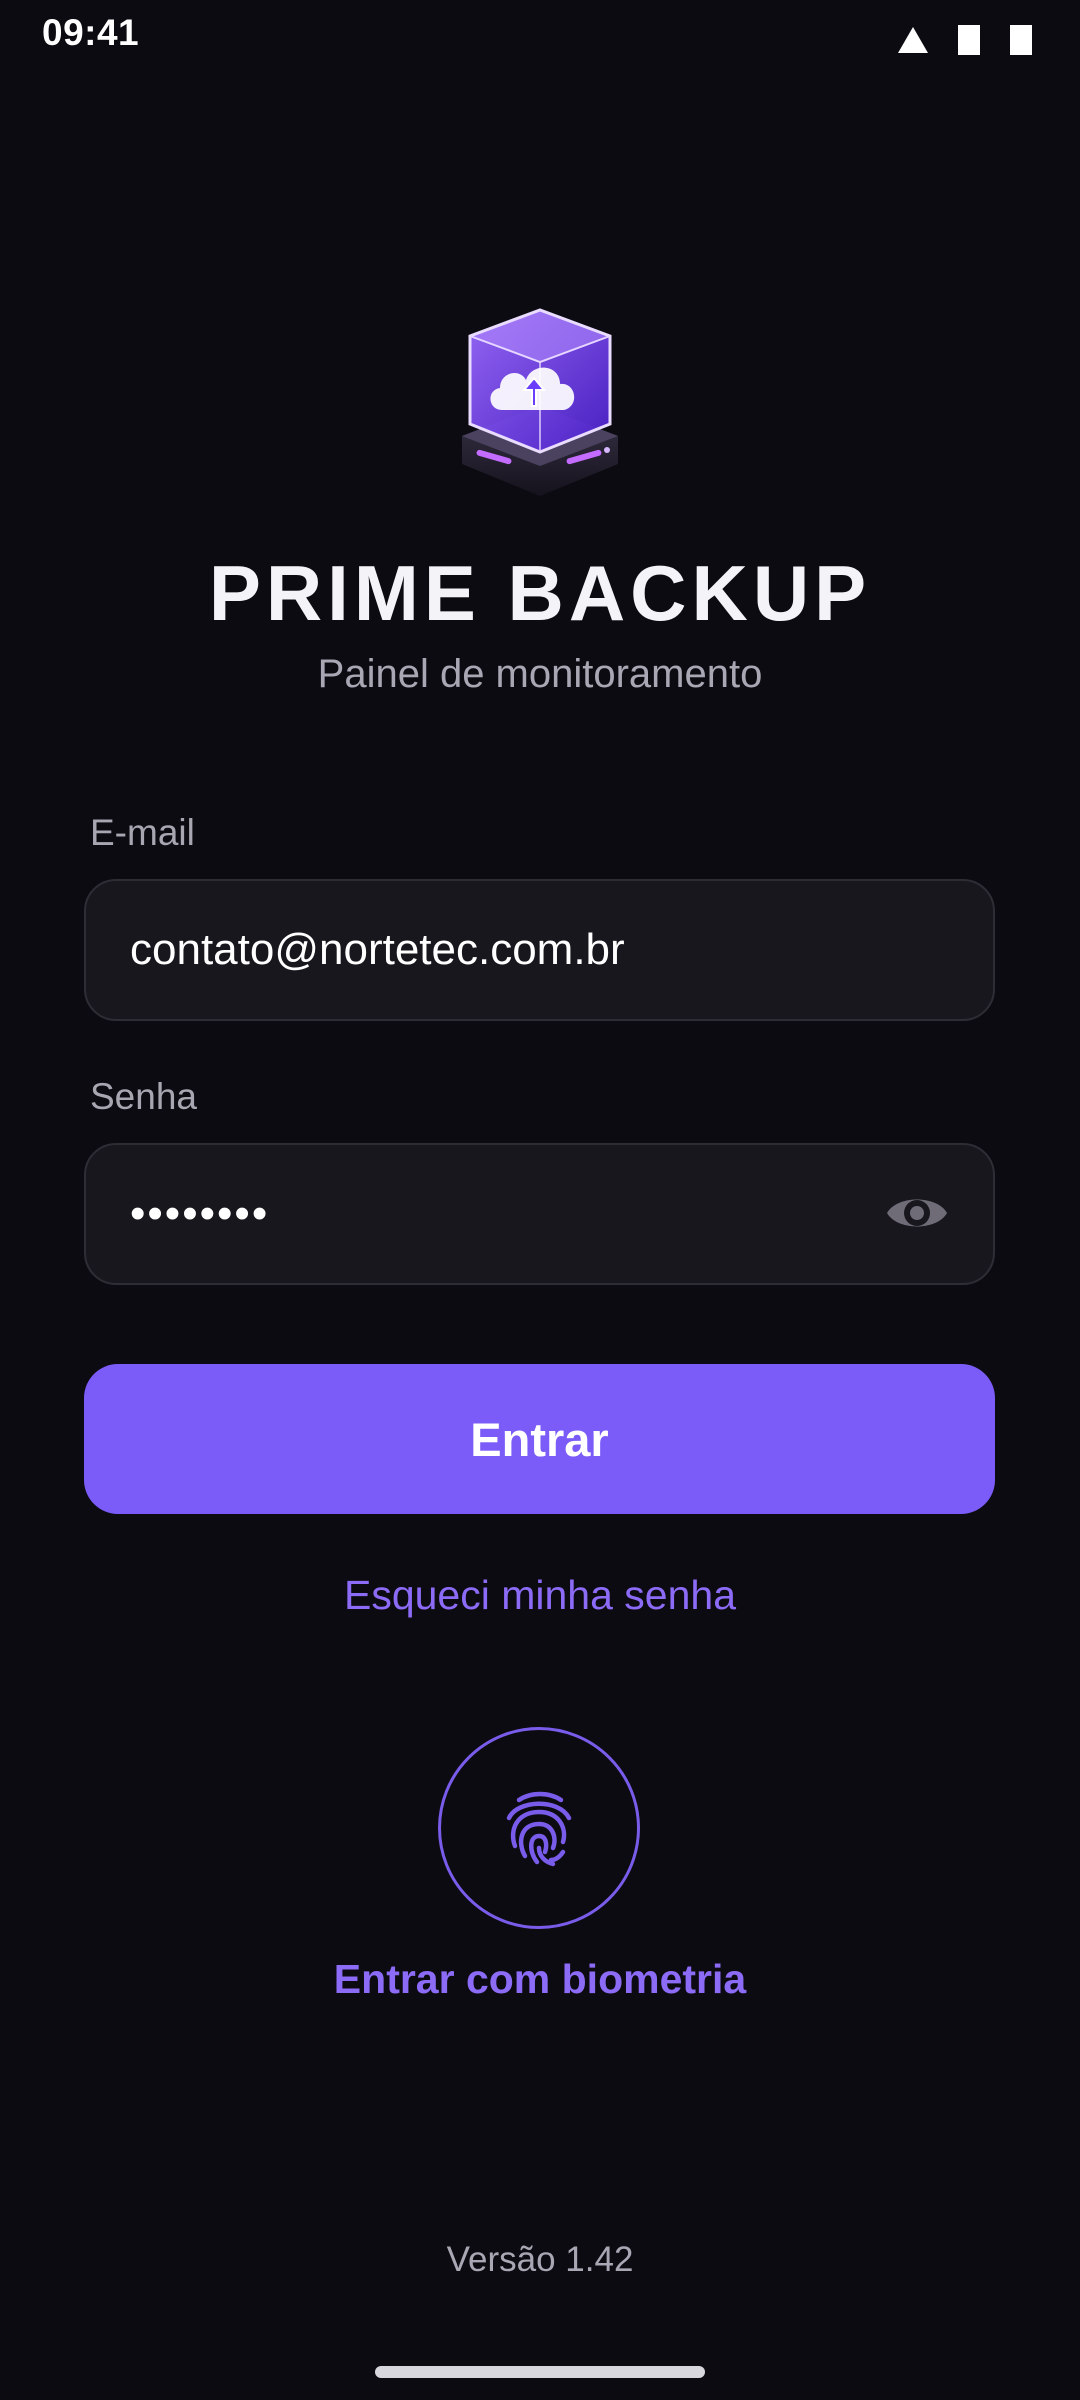  Describe the element at coordinates (539, 1439) in the screenshot. I see `login-button: Entrar` at that location.